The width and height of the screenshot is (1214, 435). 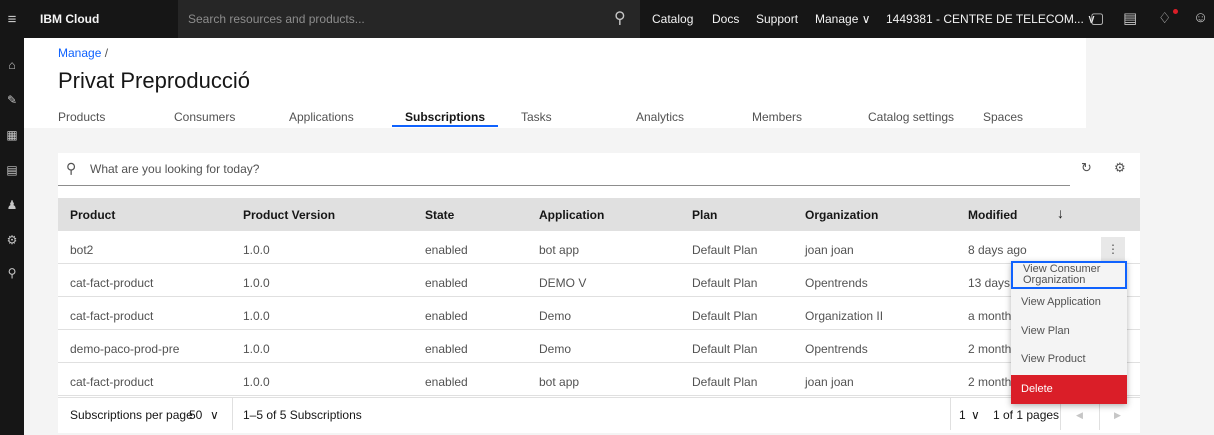 I want to click on members-icon: ♟, so click(x=12, y=205).